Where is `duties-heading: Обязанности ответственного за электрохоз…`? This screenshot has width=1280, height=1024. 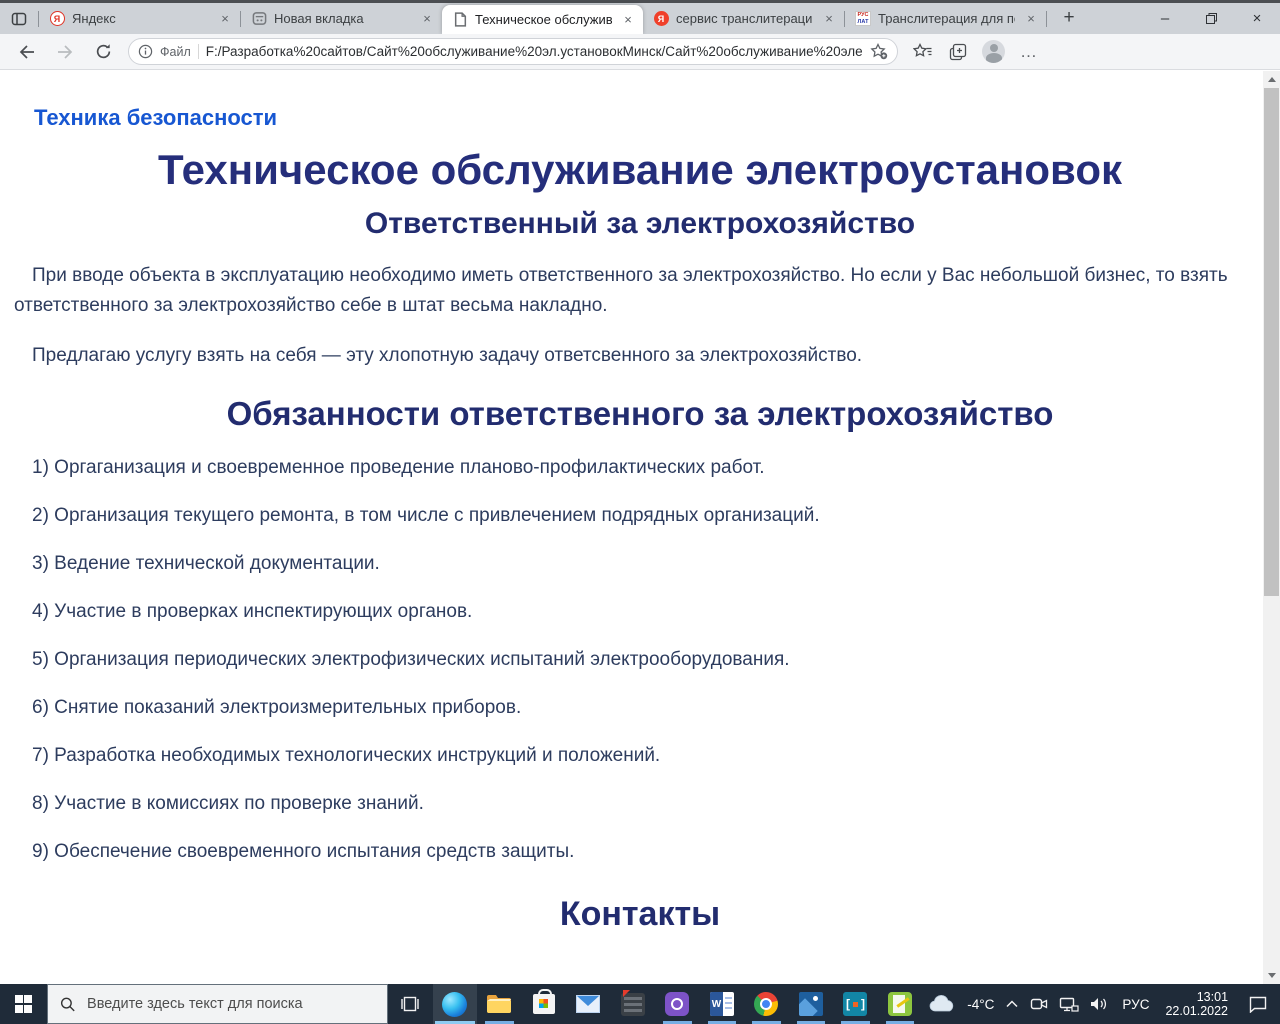
duties-heading: Обязанности ответственного за электрохоз… is located at coordinates (640, 414).